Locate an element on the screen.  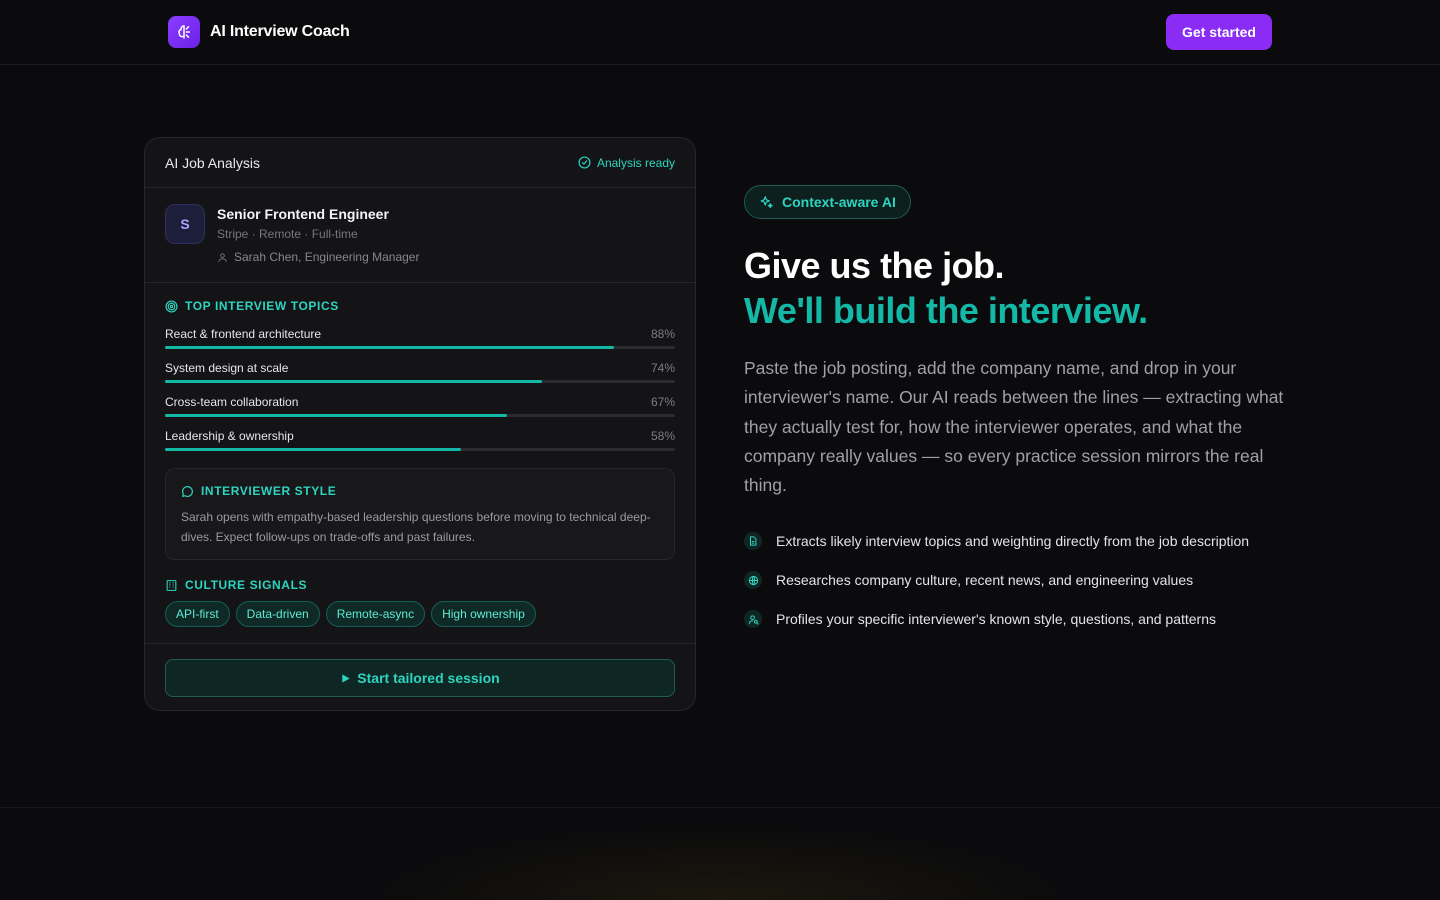
check-circle-icon is located at coordinates (584, 162).